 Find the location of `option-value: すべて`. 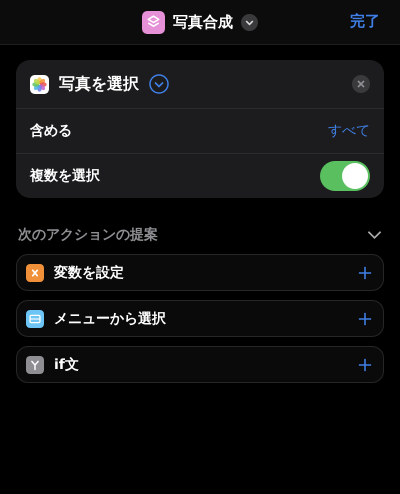

option-value: すべて is located at coordinates (349, 131).